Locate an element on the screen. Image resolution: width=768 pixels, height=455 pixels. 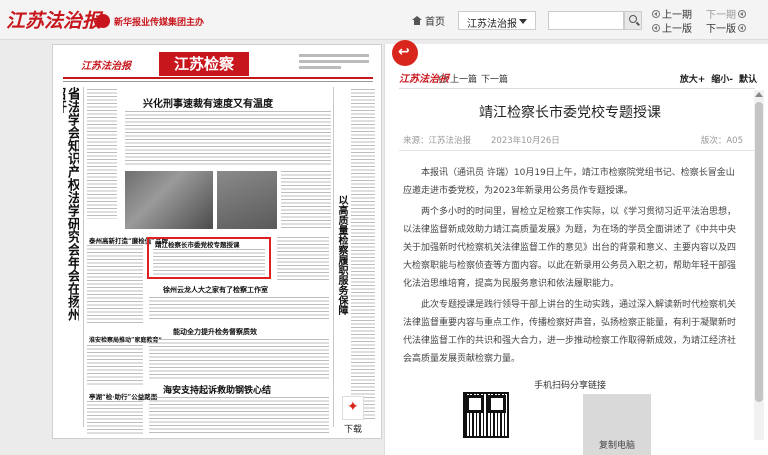
np-left-headline: 亭湖“检·助行”公益路面 is located at coordinates (123, 396).